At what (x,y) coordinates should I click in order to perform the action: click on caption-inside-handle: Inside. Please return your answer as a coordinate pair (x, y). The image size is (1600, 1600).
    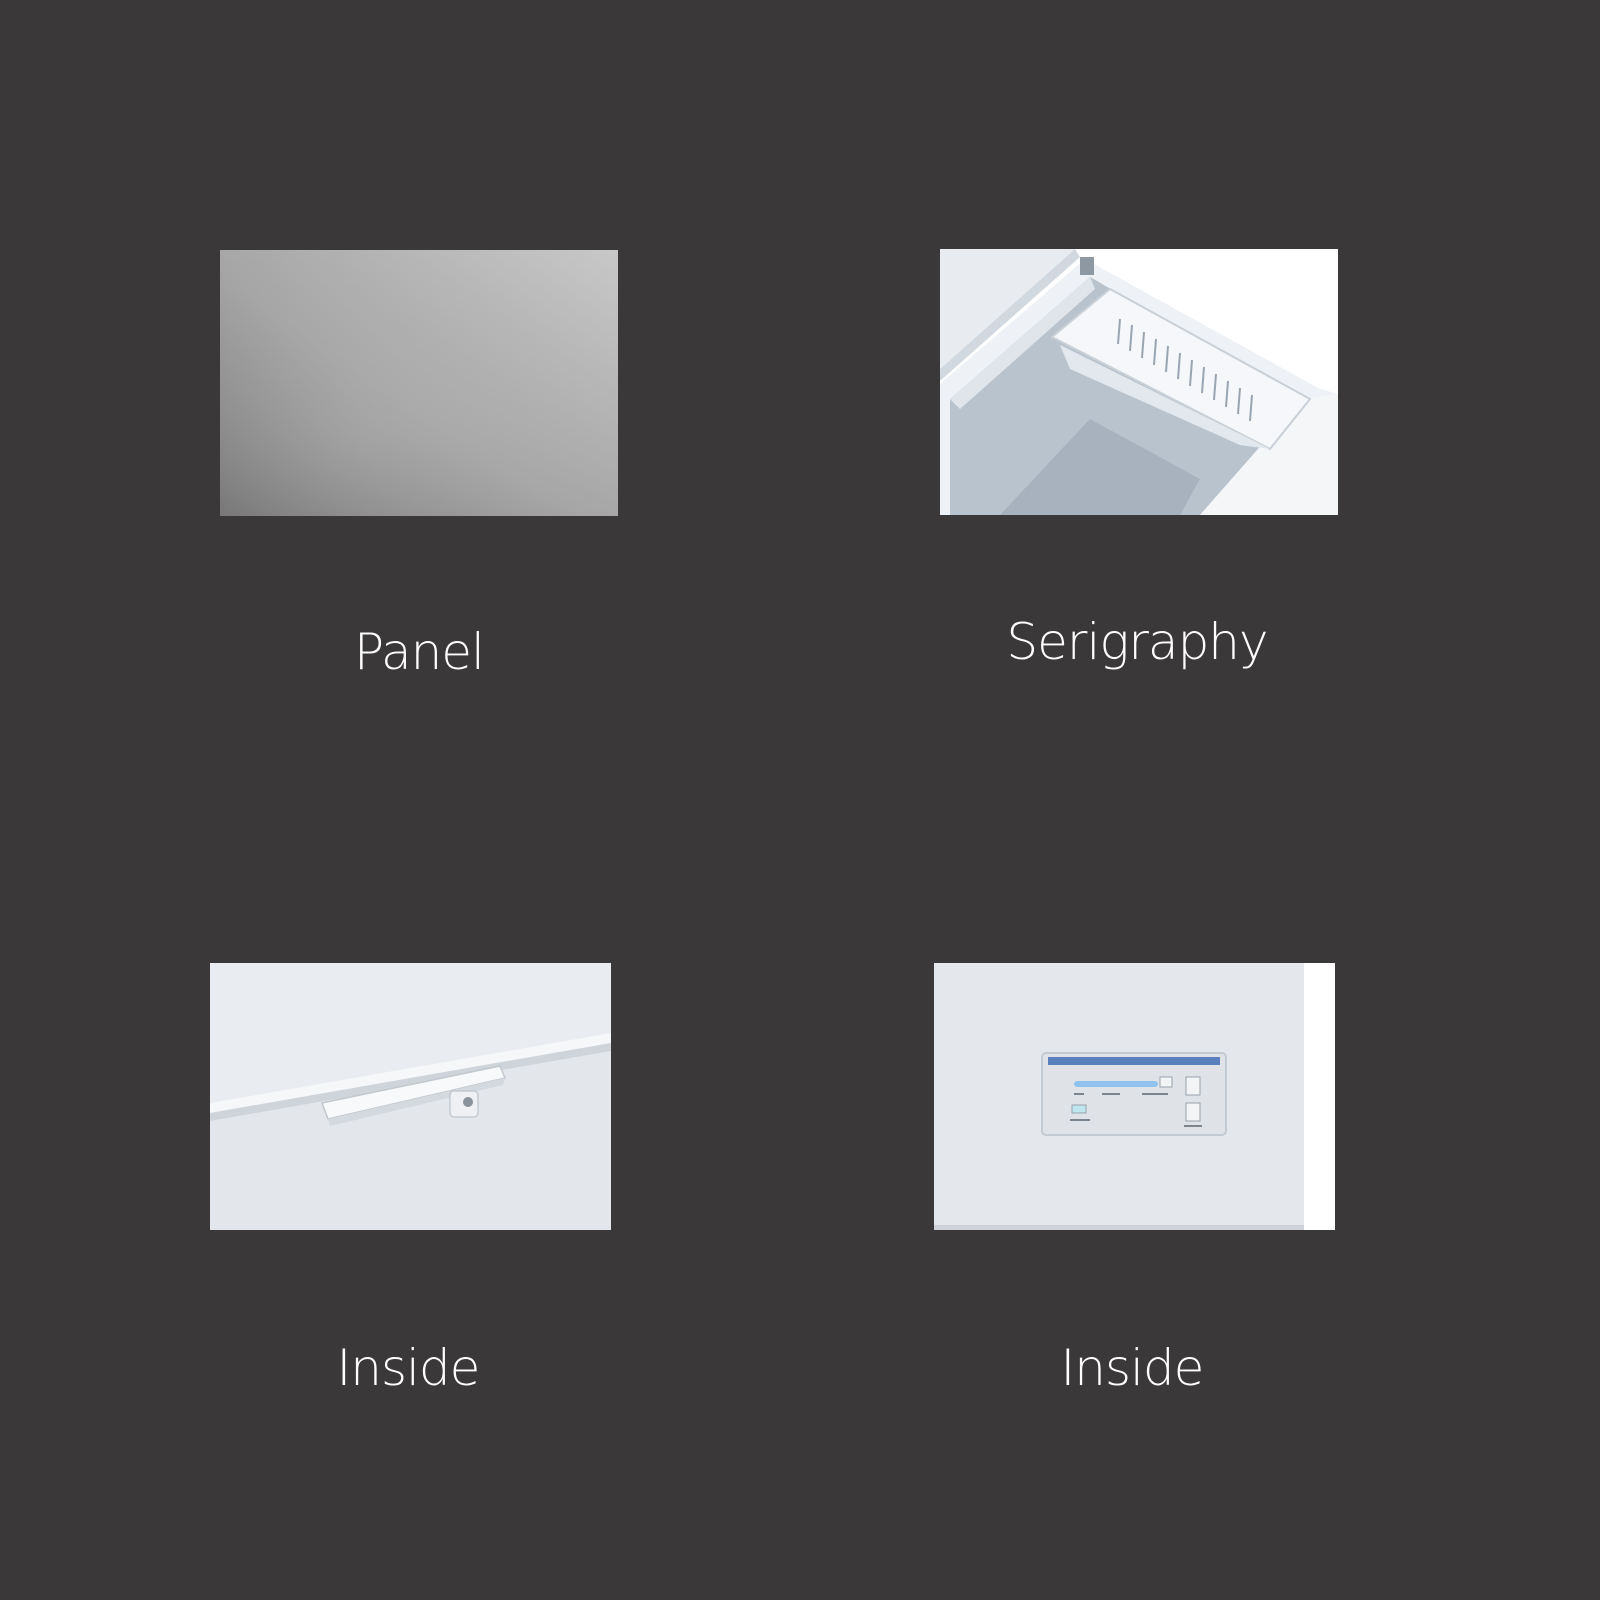
    Looking at the image, I should click on (408, 1368).